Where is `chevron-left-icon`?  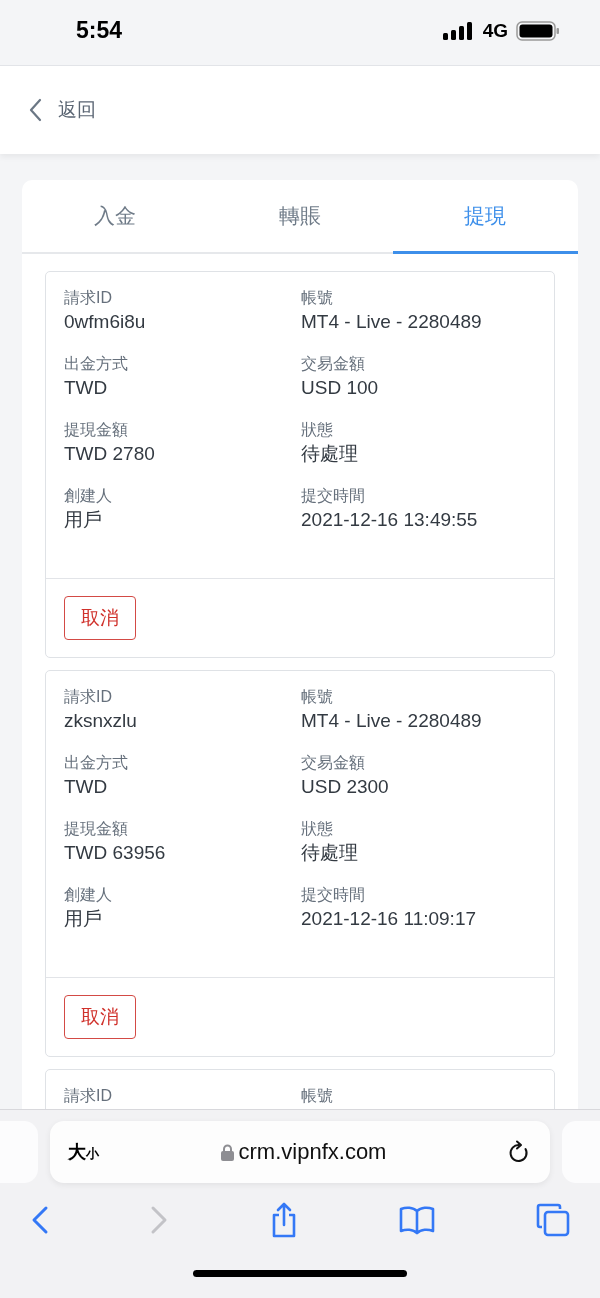 chevron-left-icon is located at coordinates (35, 110).